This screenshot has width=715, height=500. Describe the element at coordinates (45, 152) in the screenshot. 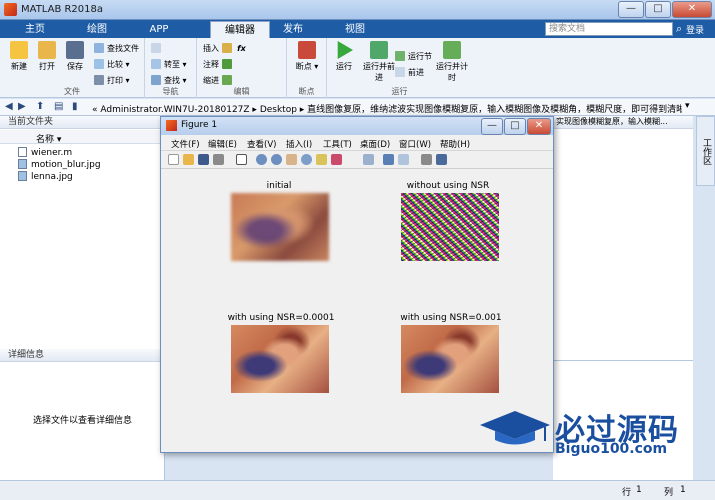

I see `file-item: wiener.m` at that location.